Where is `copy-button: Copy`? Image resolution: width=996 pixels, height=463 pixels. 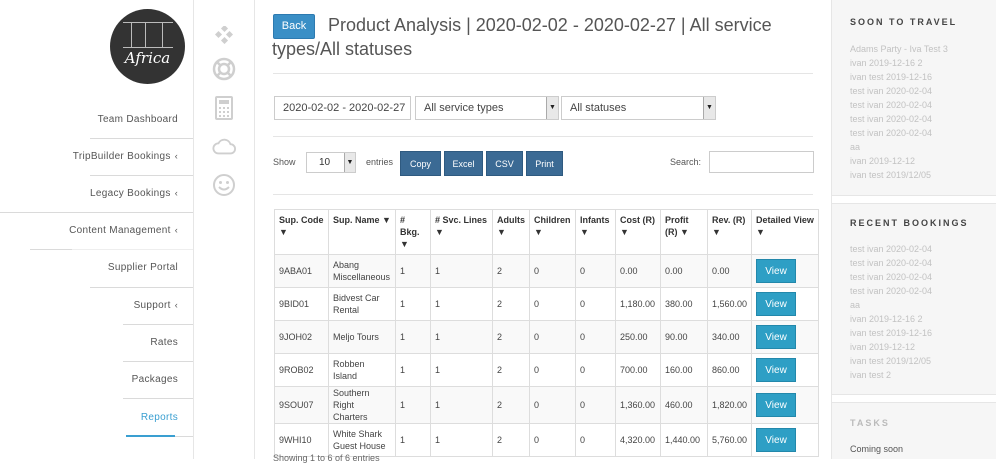
copy-button: Copy is located at coordinates (420, 163).